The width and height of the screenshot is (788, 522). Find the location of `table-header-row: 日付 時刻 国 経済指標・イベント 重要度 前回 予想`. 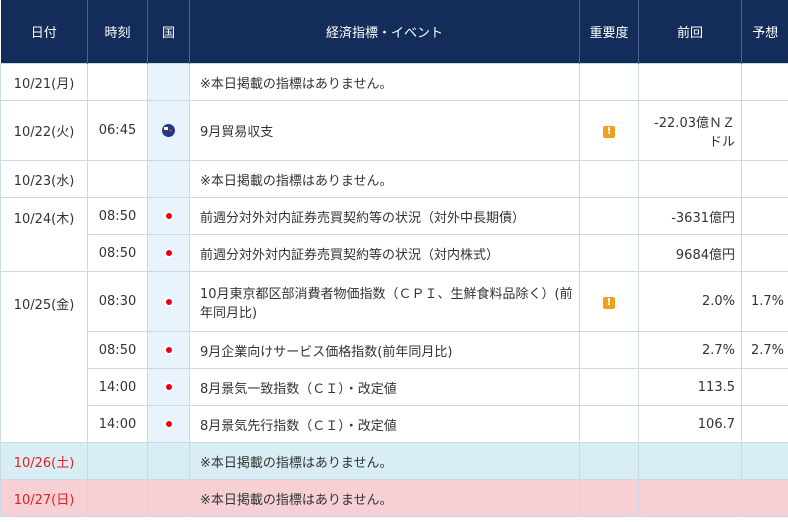

table-header-row: 日付 時刻 国 経済指標・イベント 重要度 前回 予想 is located at coordinates (394, 32).